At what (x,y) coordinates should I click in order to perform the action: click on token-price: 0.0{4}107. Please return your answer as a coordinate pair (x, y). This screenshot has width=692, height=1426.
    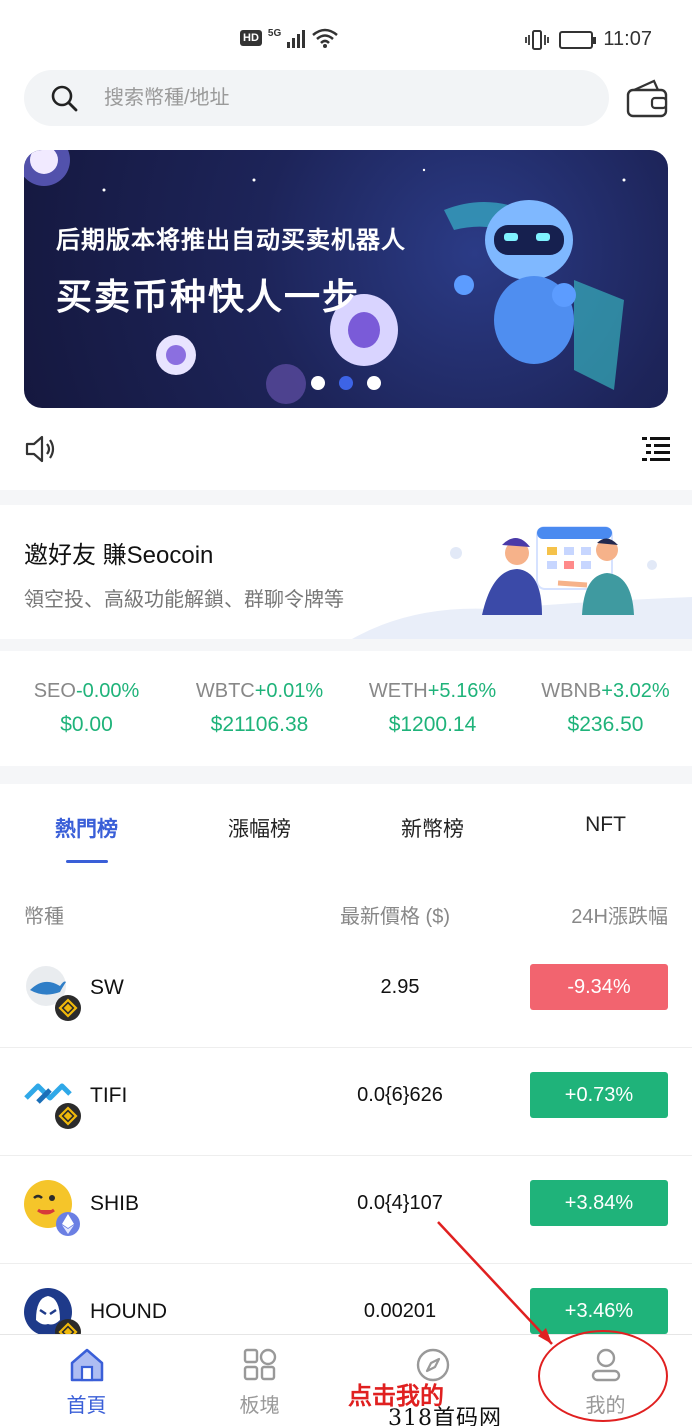
    Looking at the image, I should click on (400, 1203).